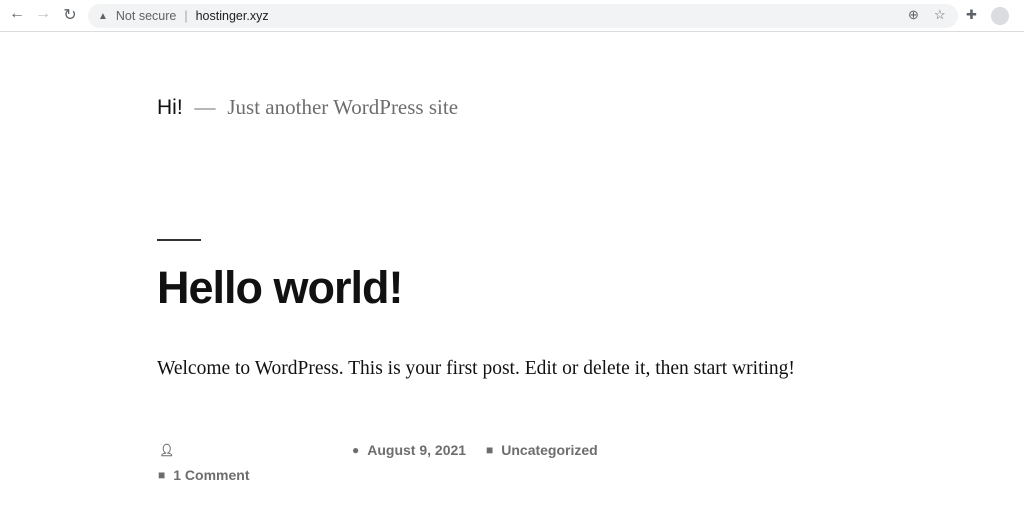 The image size is (1024, 526). What do you see at coordinates (490, 450) in the screenshot?
I see `folder-icon: ■` at bounding box center [490, 450].